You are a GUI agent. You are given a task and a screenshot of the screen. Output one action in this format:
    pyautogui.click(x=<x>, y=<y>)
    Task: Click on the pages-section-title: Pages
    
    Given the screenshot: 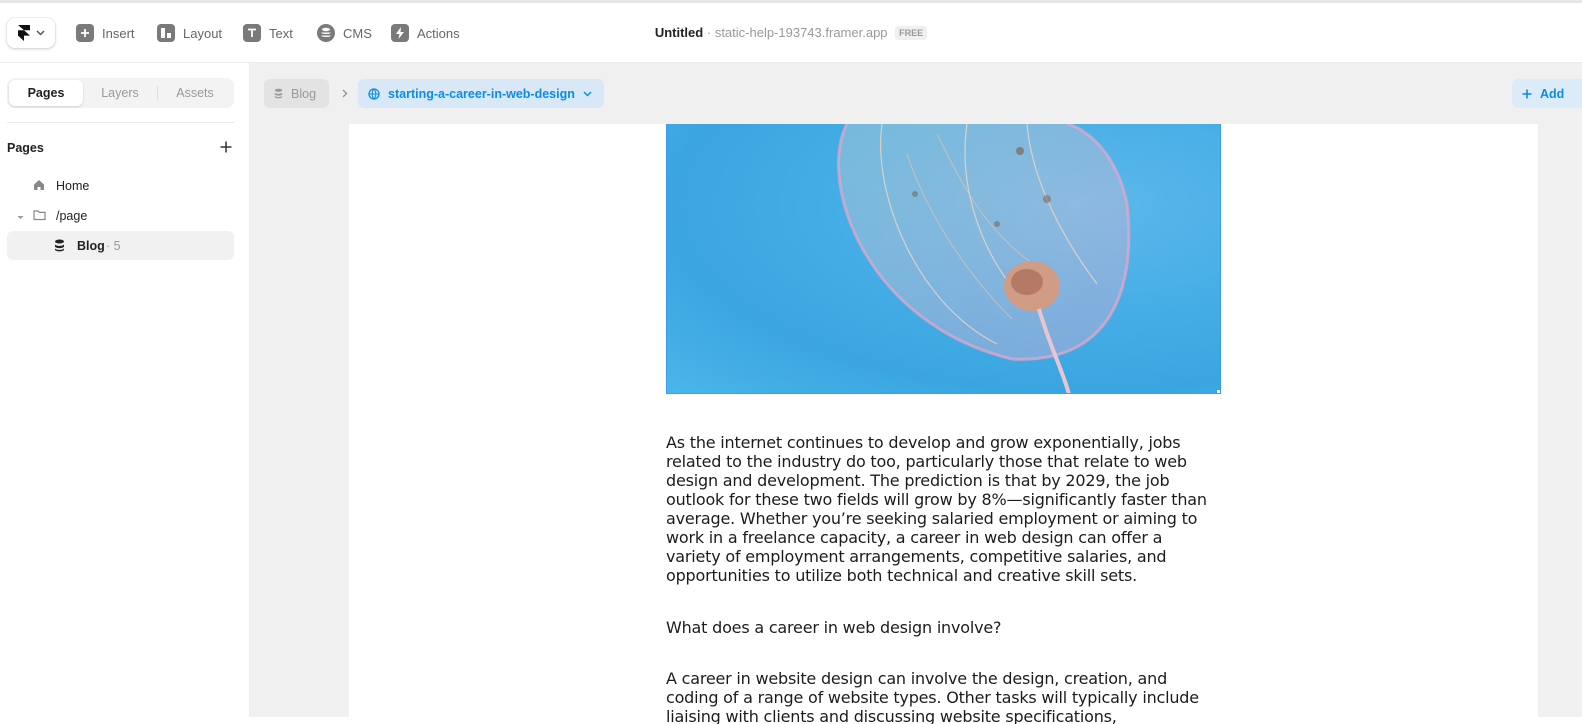 What is the action you would take?
    pyautogui.click(x=25, y=148)
    